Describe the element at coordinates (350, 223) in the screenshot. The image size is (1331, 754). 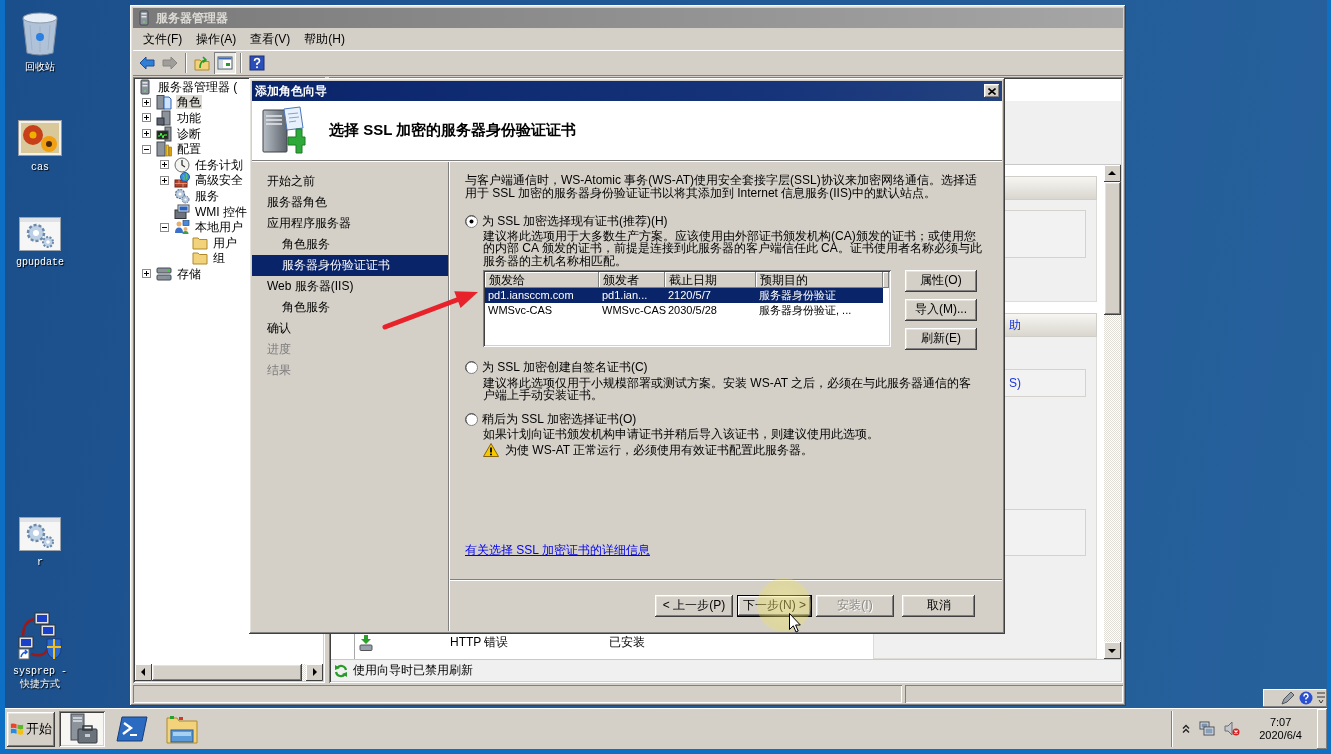
I see `wizard-step: 应用程序服务器` at that location.